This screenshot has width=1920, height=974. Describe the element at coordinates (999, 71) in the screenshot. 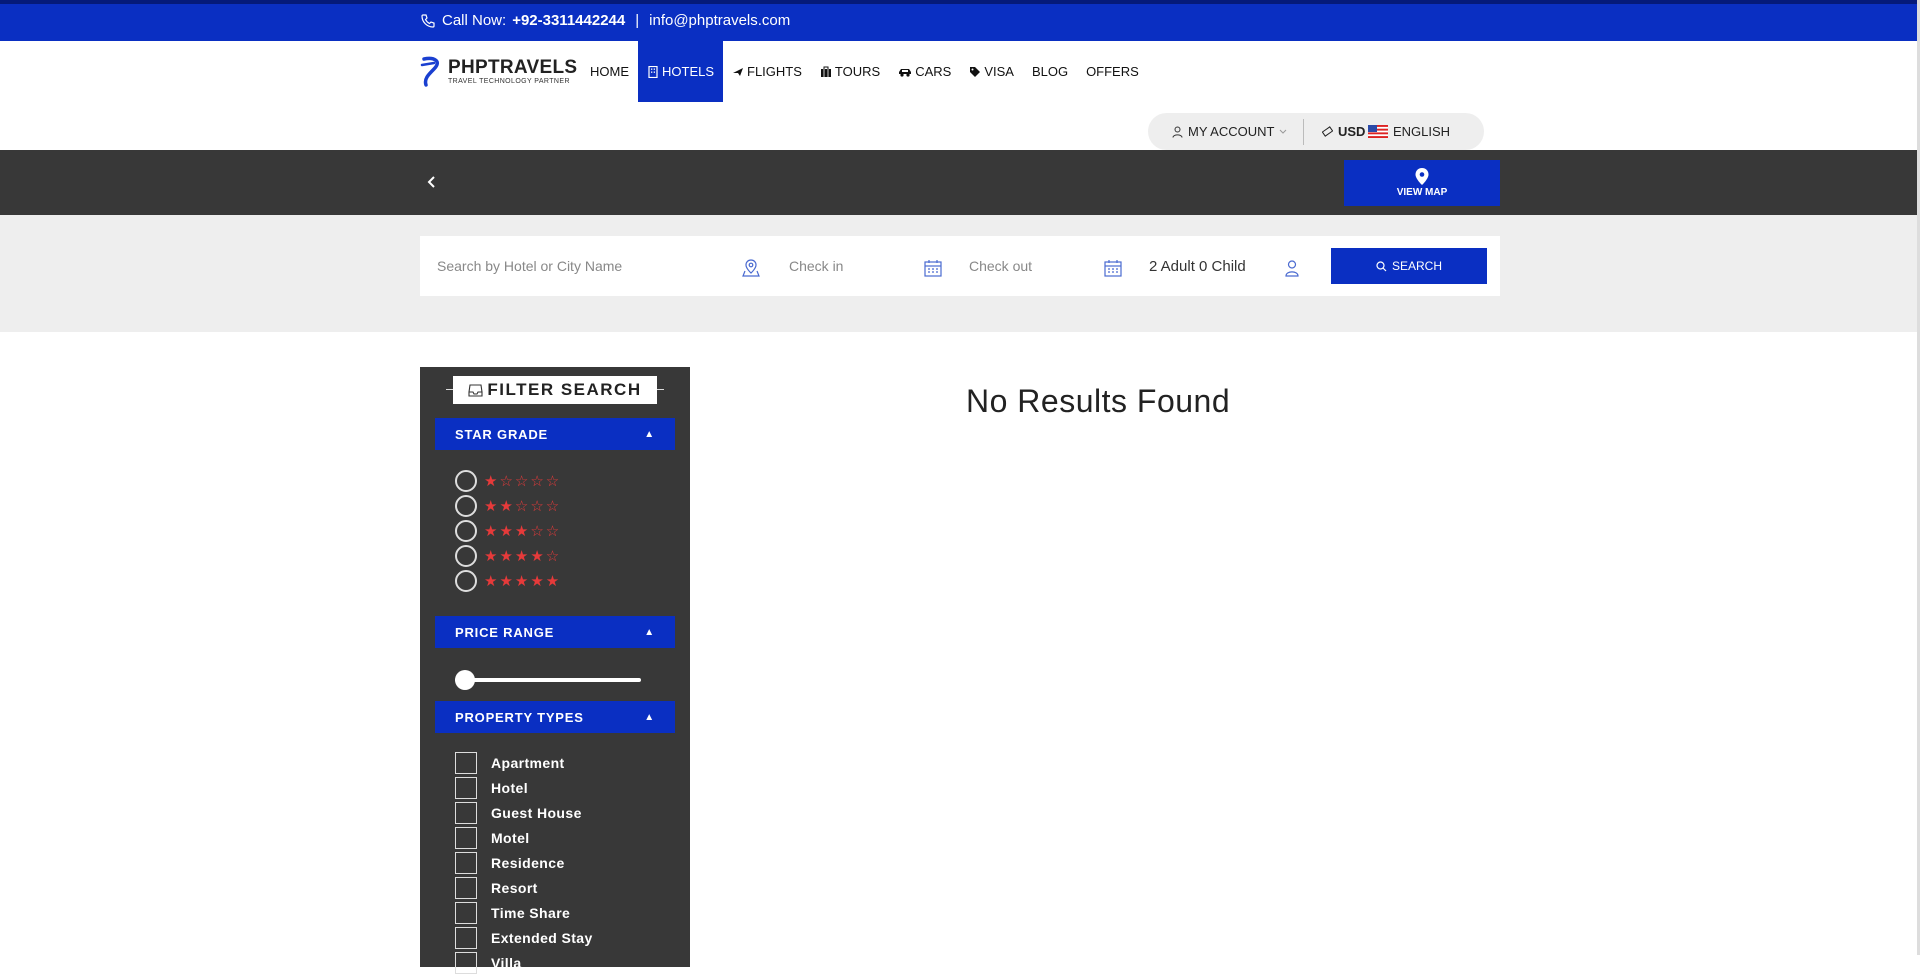

I see `nav-visa-label: VISA` at that location.